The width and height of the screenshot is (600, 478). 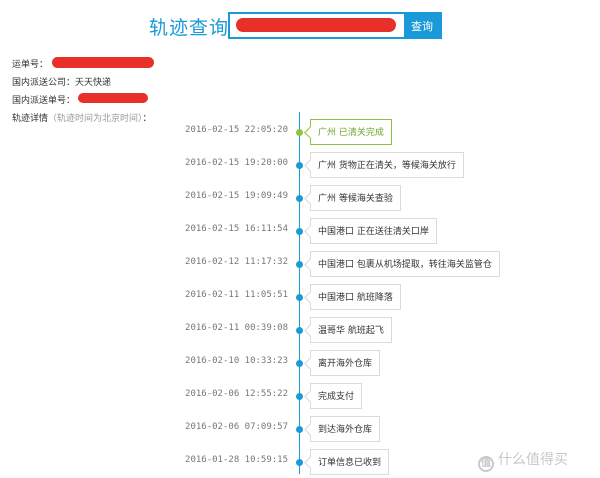 I want to click on domestic-waybill-row: 国内派送单号：, so click(x=43, y=99).